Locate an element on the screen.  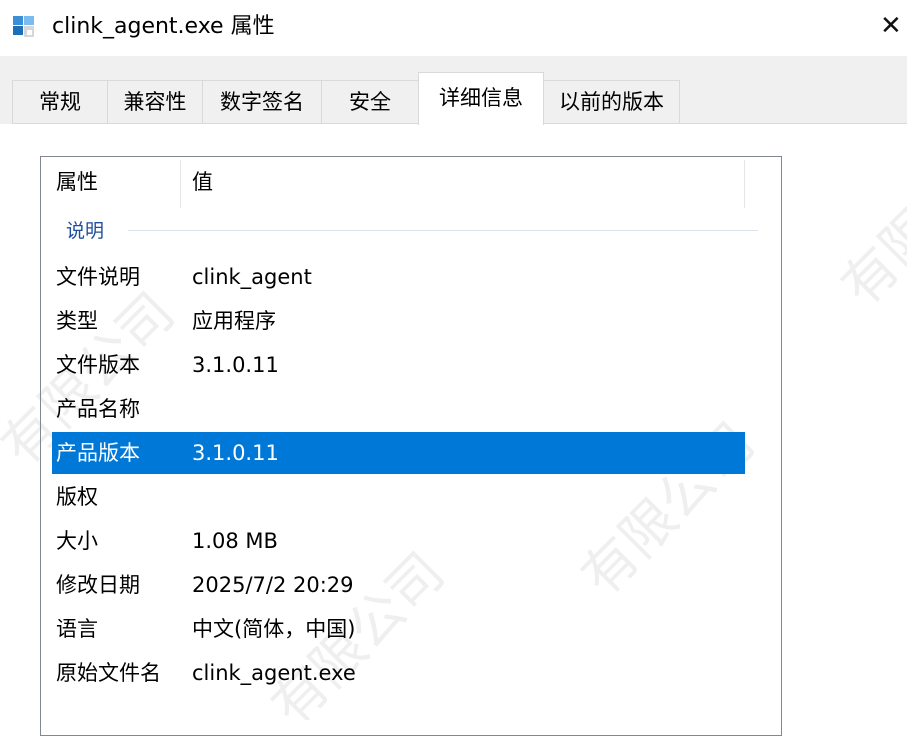
security-shield-icon is located at coordinates (23, 26).